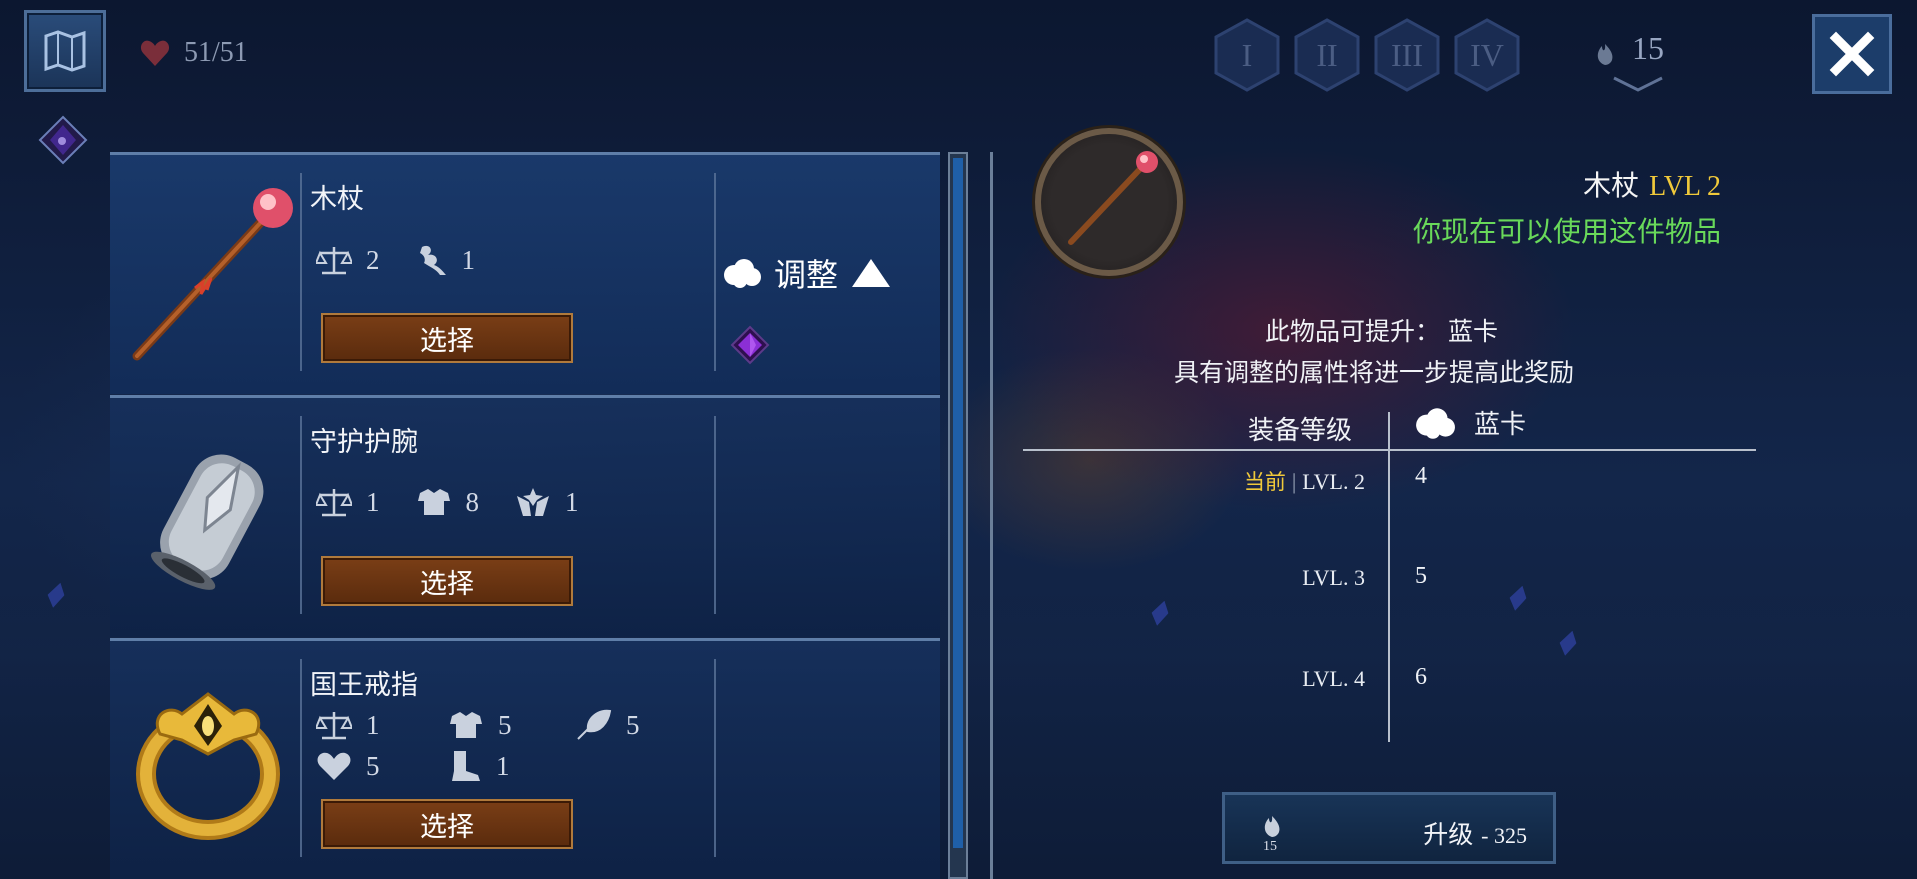 The height and width of the screenshot is (879, 1917). What do you see at coordinates (364, 685) in the screenshot?
I see `item-name: 国王戒指` at bounding box center [364, 685].